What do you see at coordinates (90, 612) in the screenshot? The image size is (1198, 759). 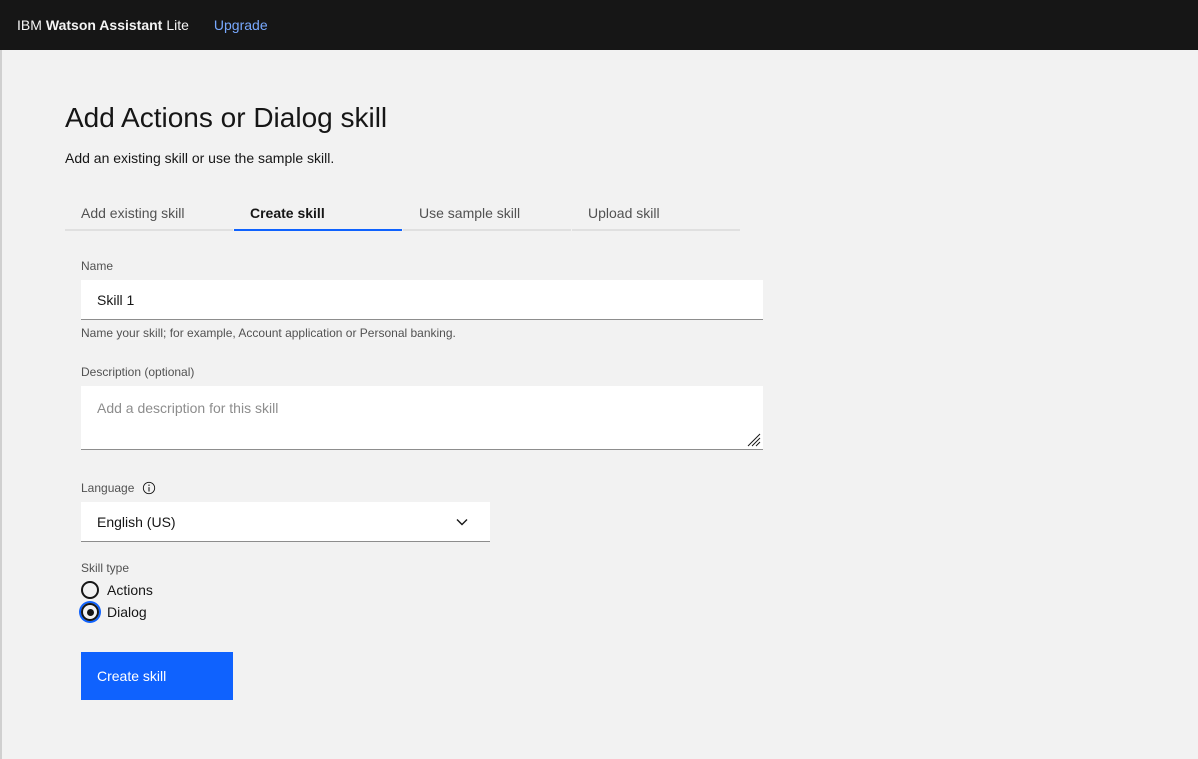 I see `radio-dialog` at bounding box center [90, 612].